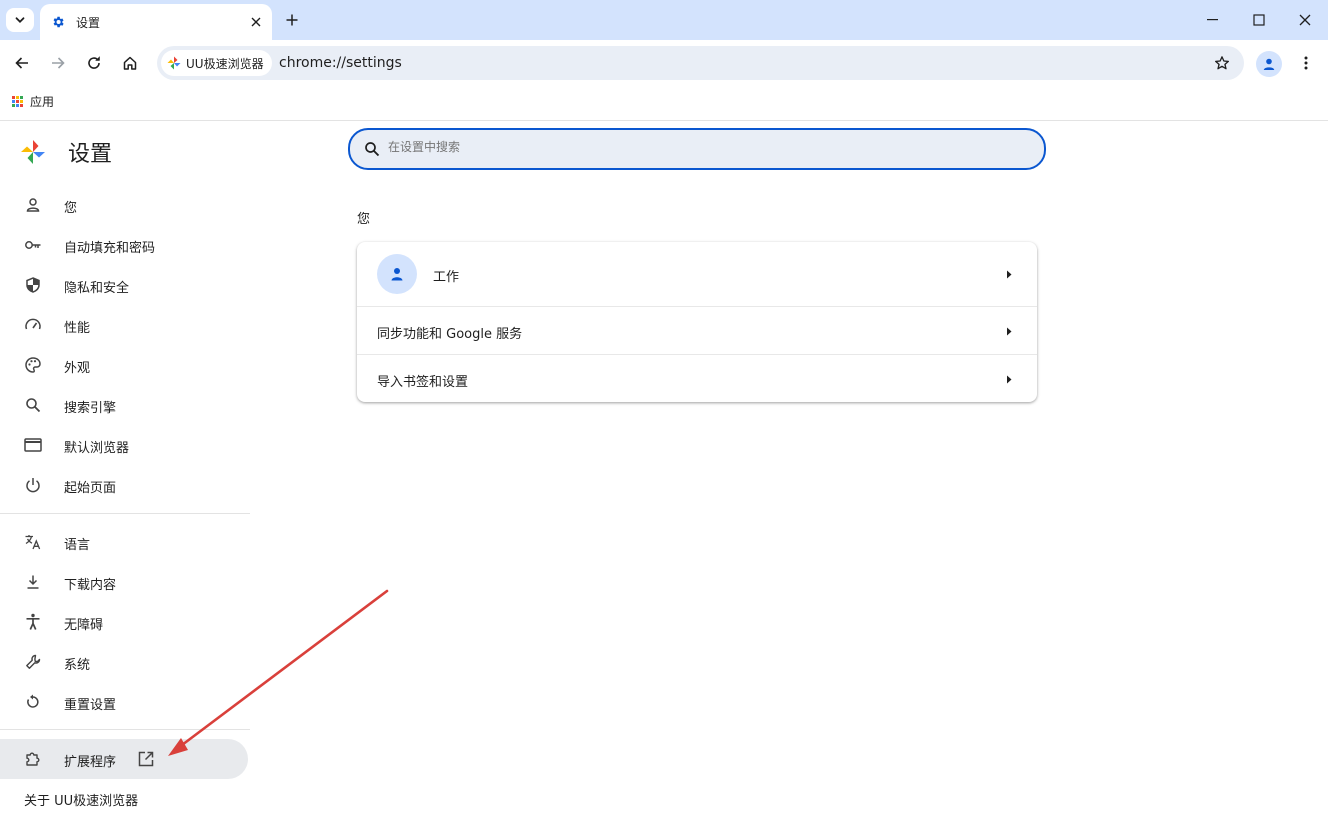  What do you see at coordinates (33, 759) in the screenshot?
I see `puzzle-icon` at bounding box center [33, 759].